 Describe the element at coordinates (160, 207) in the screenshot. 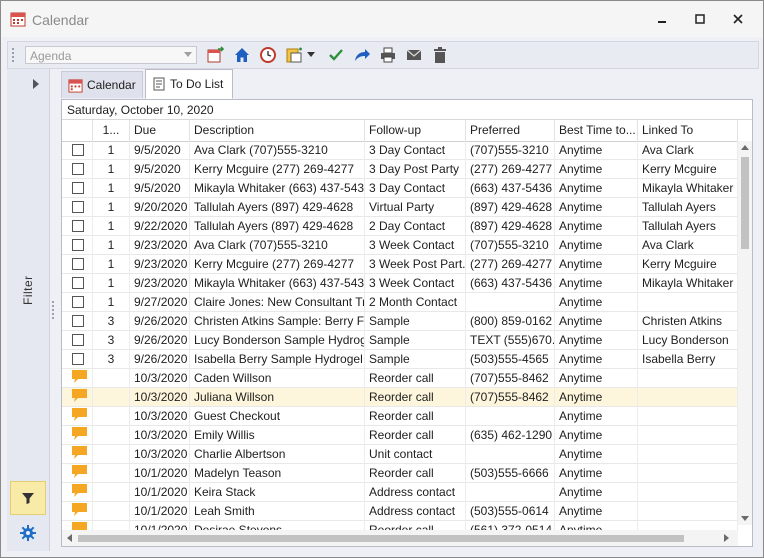

I see `cell-due: 9/20/2020` at that location.